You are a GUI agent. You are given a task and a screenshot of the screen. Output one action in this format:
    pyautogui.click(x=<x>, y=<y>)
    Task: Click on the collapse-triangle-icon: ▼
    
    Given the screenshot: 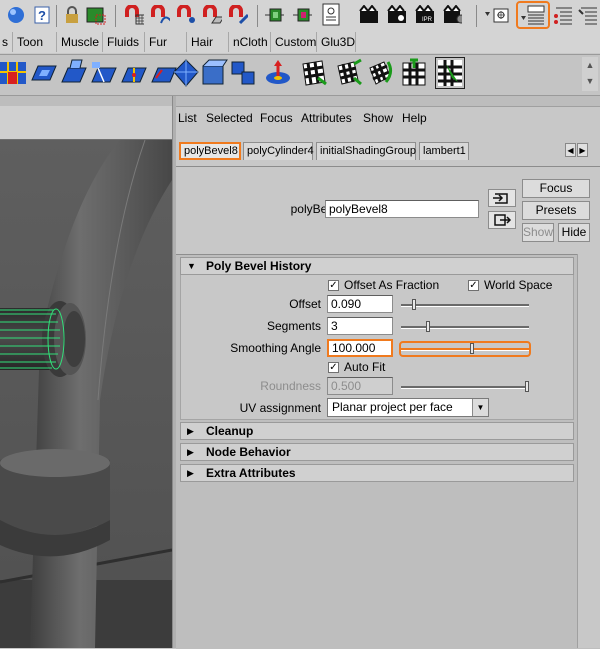 What is the action you would take?
    pyautogui.click(x=191, y=266)
    